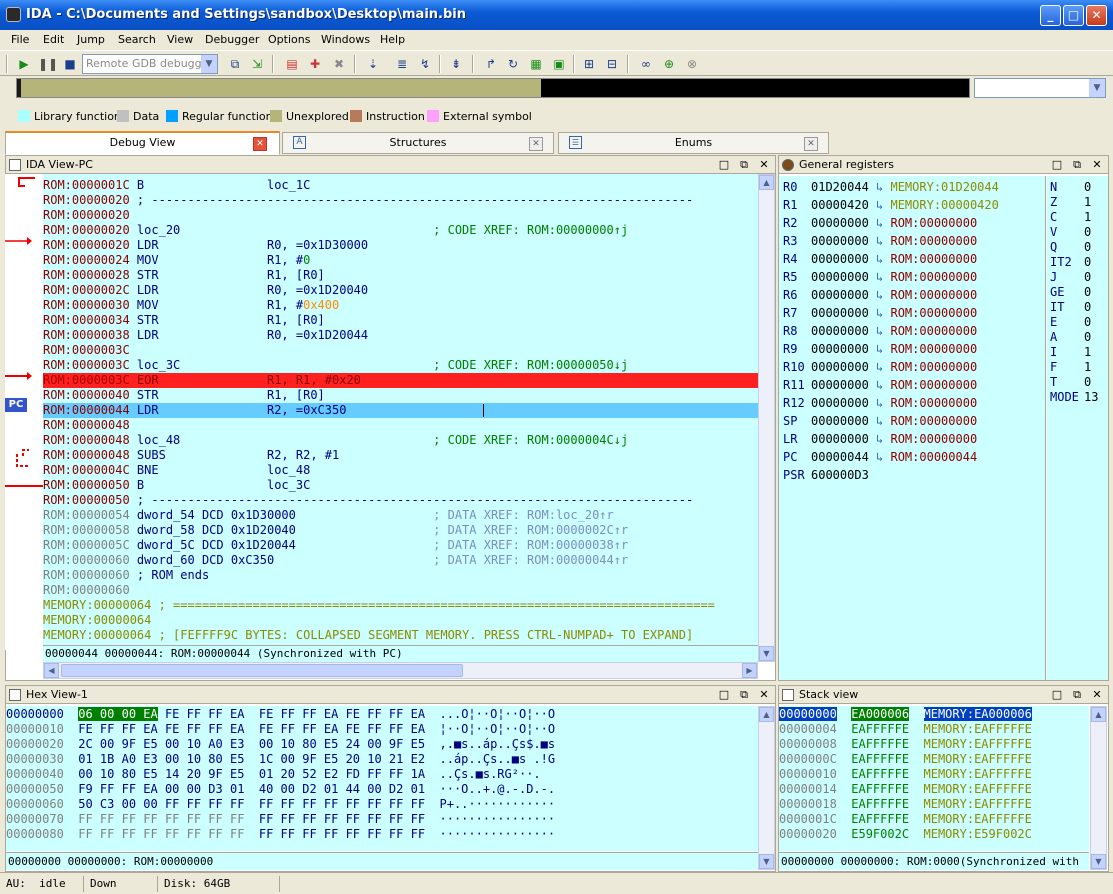  I want to click on detach-process-icon: ⇲, so click(257, 64).